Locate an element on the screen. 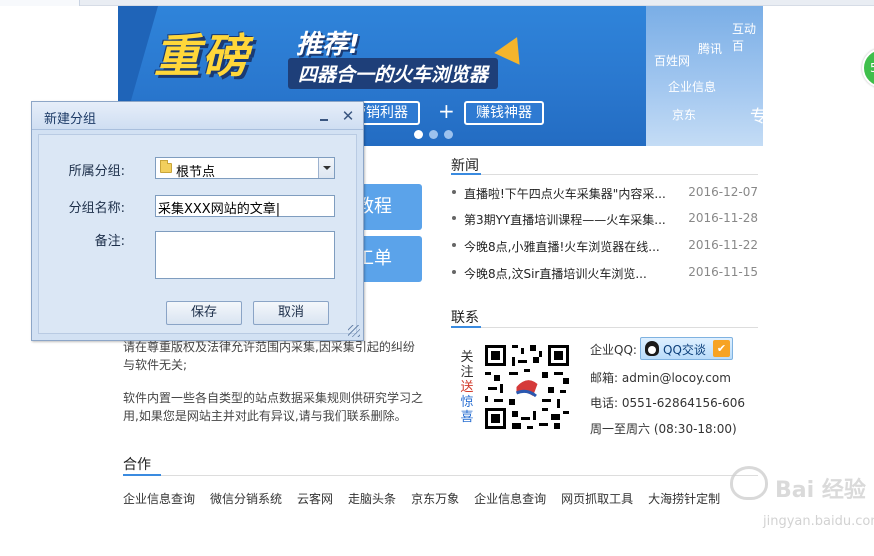  banner-tag: 企业信息 is located at coordinates (692, 87).